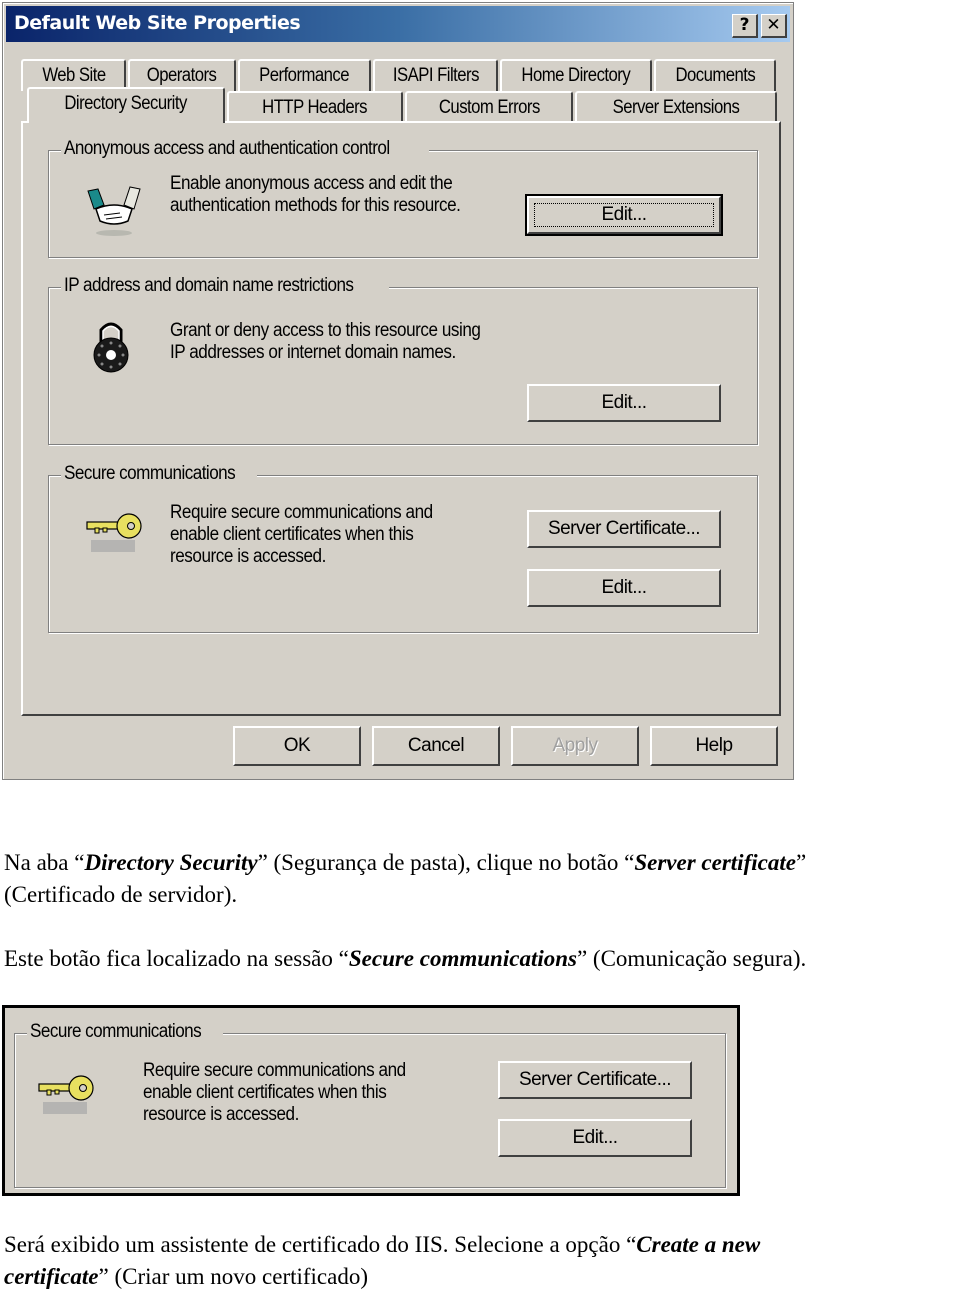  What do you see at coordinates (111, 347) in the screenshot?
I see `padlock-icon` at bounding box center [111, 347].